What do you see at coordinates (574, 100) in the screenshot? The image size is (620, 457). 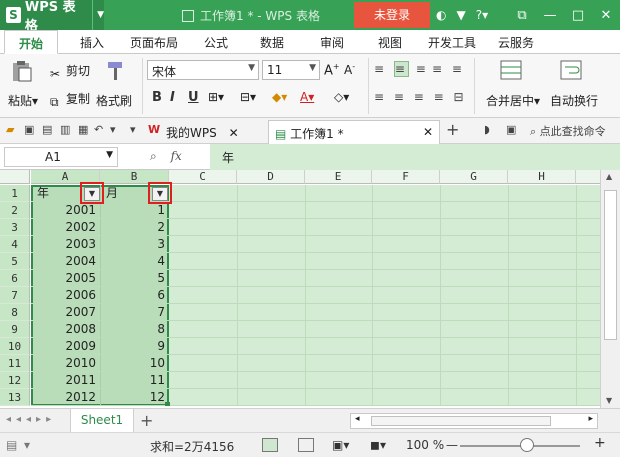 I see `wrap-text-button: 自动换行` at bounding box center [574, 100].